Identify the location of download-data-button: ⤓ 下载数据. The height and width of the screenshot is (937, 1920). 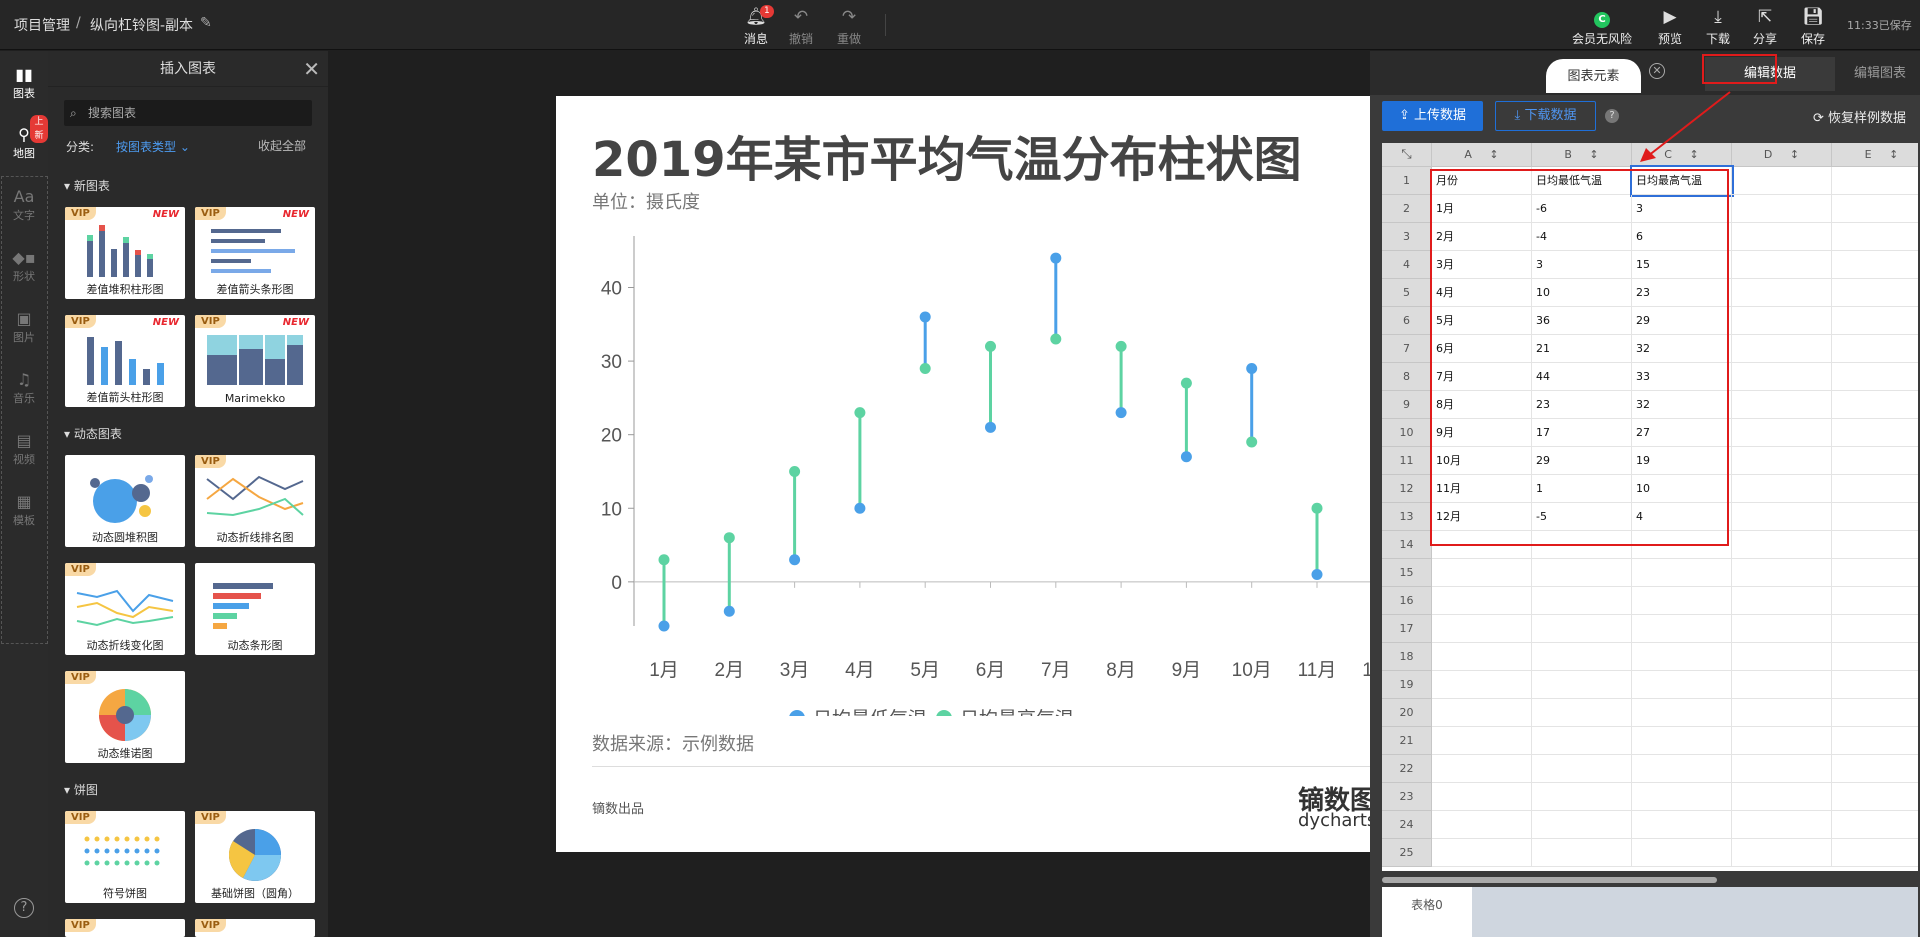
(1545, 116).